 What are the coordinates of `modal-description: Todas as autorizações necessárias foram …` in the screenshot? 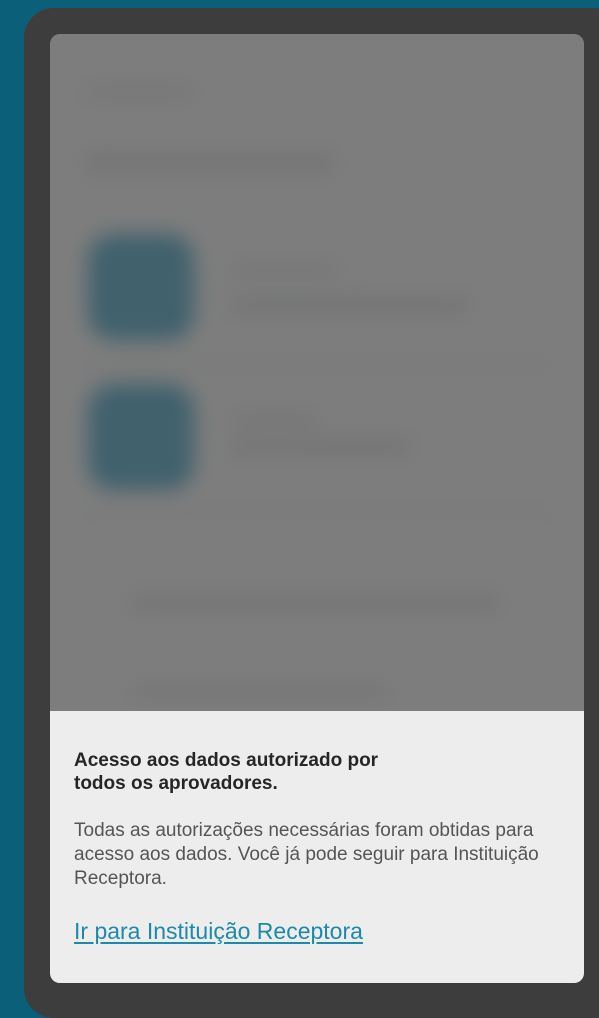 It's located at (306, 854).